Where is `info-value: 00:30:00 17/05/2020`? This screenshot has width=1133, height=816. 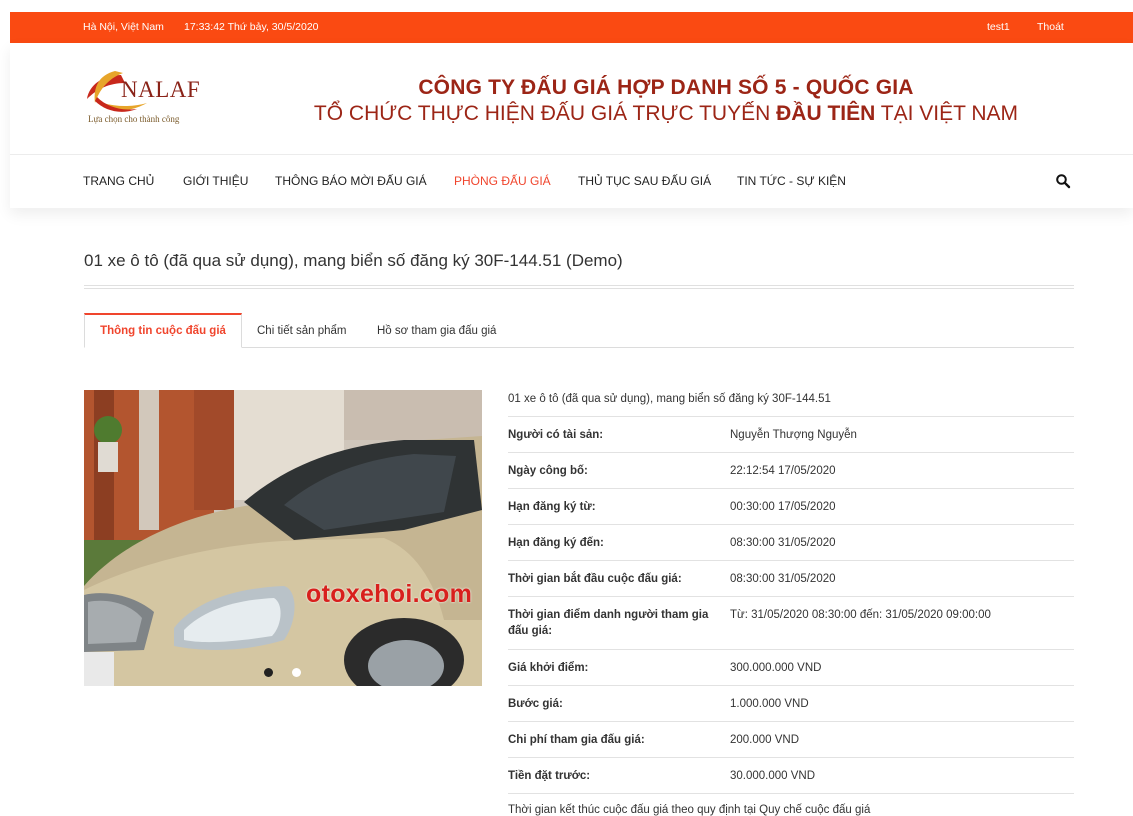 info-value: 00:30:00 17/05/2020 is located at coordinates (783, 507).